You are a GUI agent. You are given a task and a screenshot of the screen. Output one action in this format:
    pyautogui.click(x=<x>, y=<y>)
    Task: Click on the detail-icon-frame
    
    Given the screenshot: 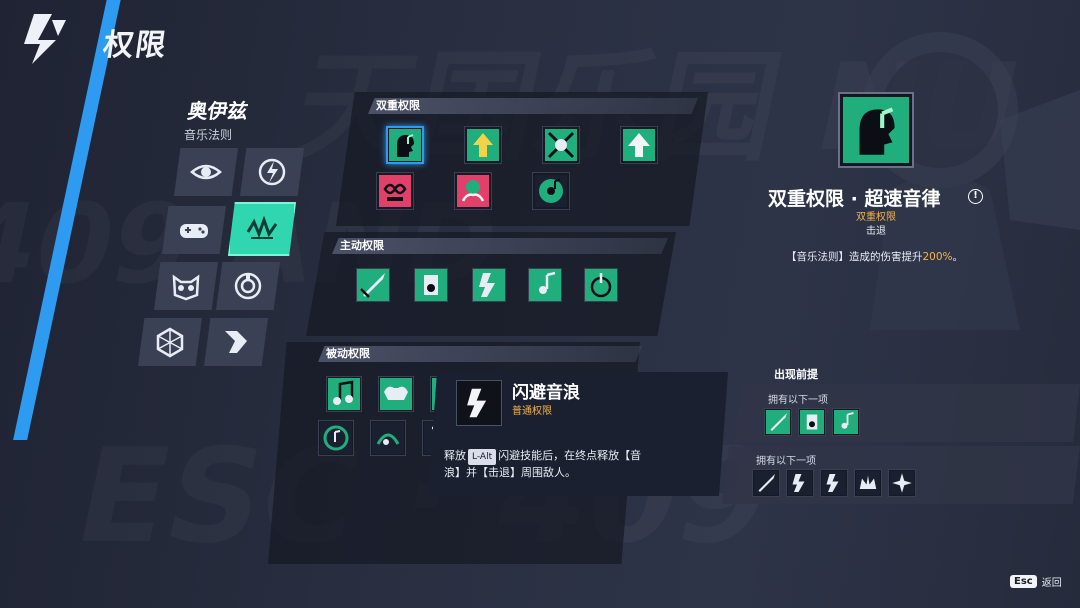 What is the action you would take?
    pyautogui.click(x=876, y=130)
    